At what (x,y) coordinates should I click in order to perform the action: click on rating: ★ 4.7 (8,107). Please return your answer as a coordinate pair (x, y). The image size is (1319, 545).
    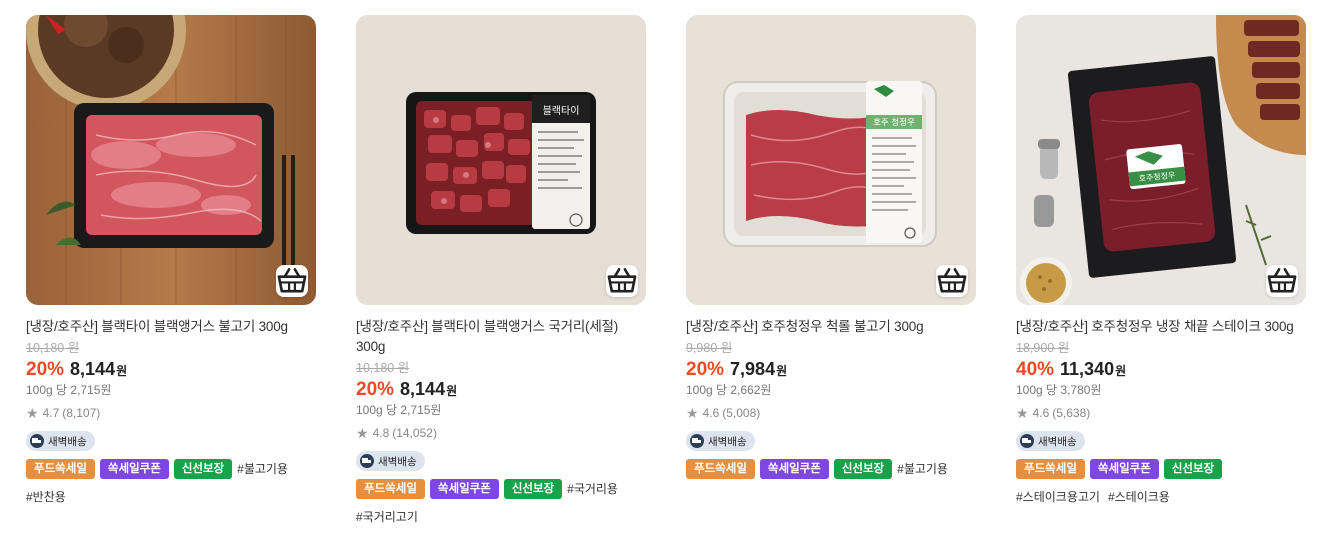
    Looking at the image, I should click on (171, 413).